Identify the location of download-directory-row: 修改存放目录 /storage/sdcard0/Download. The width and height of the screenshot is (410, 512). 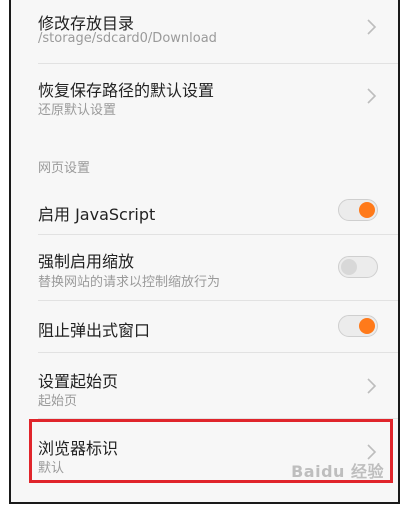
(204, 31).